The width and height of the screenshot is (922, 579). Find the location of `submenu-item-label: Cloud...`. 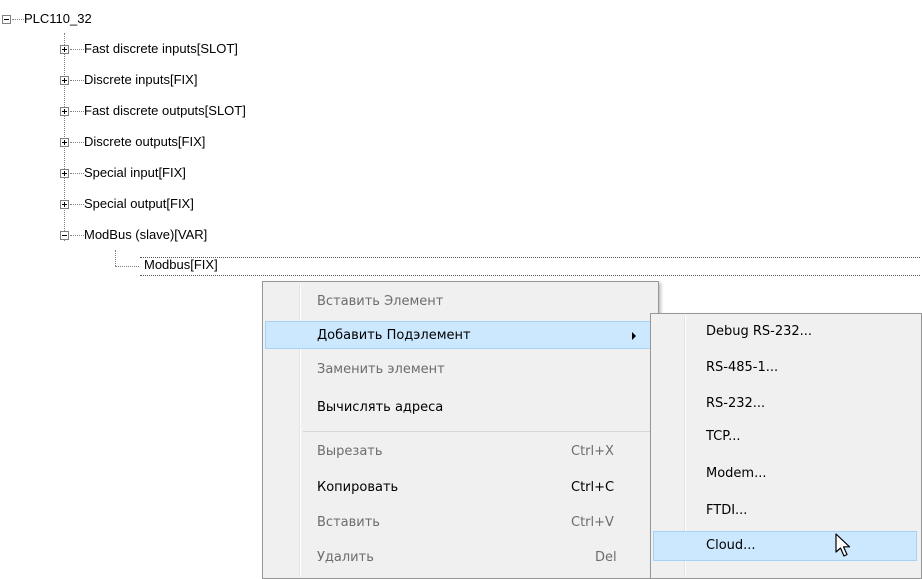

submenu-item-label: Cloud... is located at coordinates (731, 545).